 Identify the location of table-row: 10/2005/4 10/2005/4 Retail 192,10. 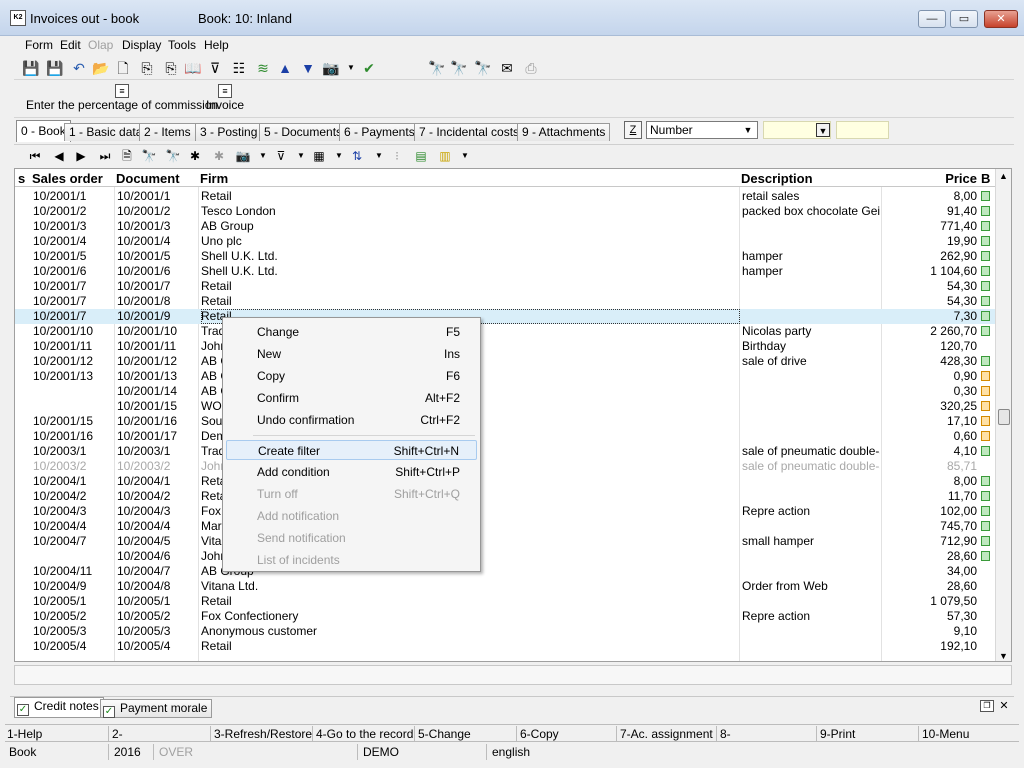
(505, 646).